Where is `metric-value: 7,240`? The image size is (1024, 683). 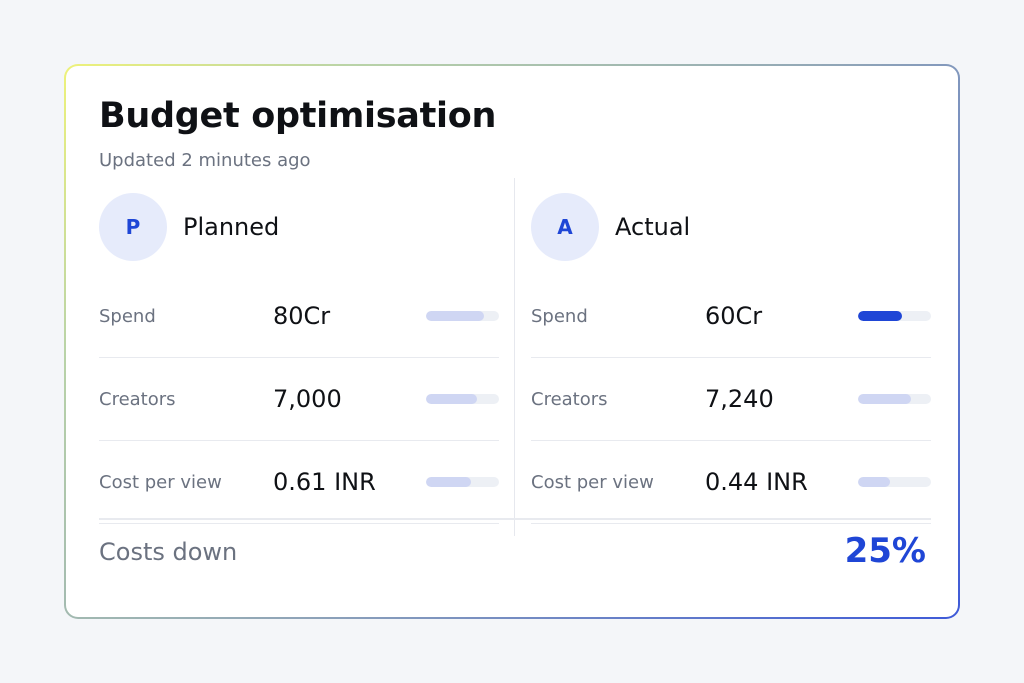 metric-value: 7,240 is located at coordinates (739, 399).